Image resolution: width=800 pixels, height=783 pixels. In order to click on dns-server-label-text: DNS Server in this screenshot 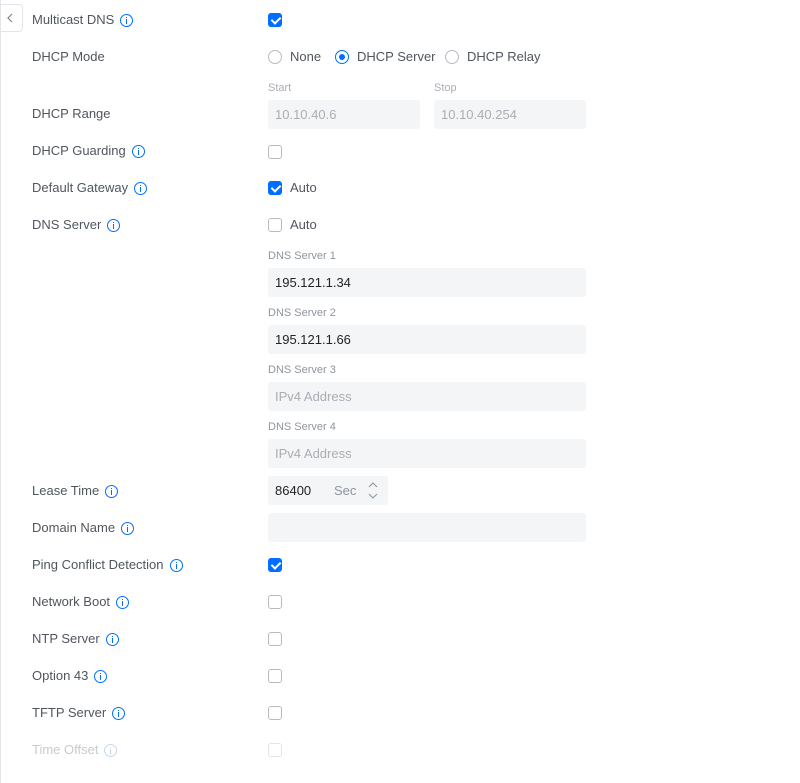, I will do `click(67, 224)`.